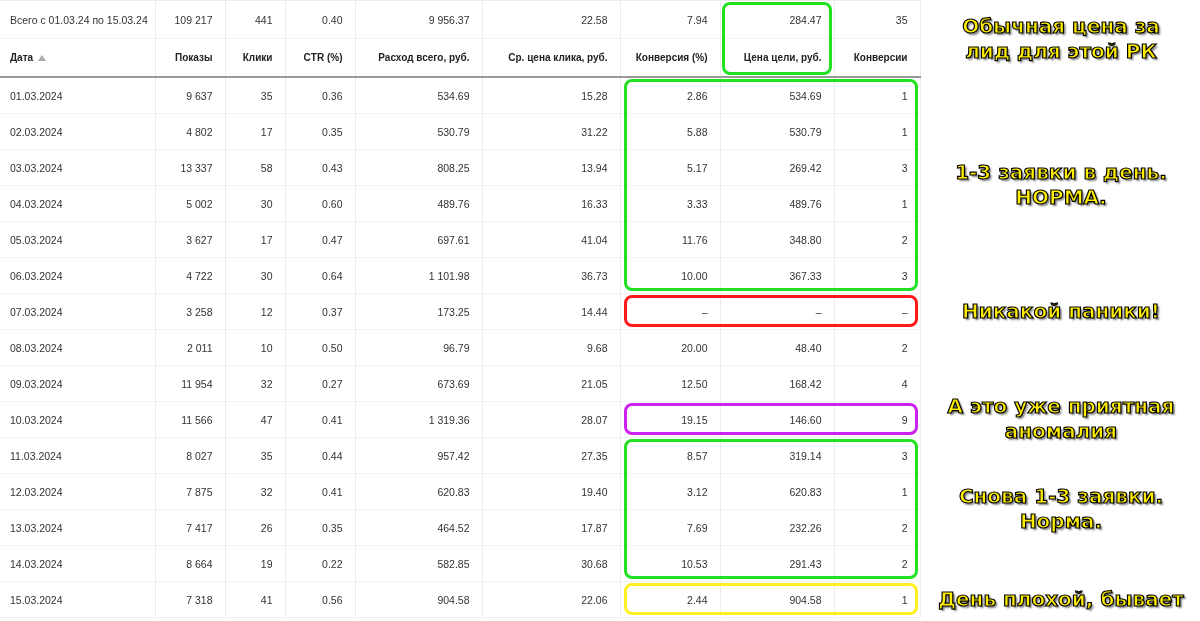 The width and height of the screenshot is (1200, 621). I want to click on table-cell: 10.00, so click(670, 275).